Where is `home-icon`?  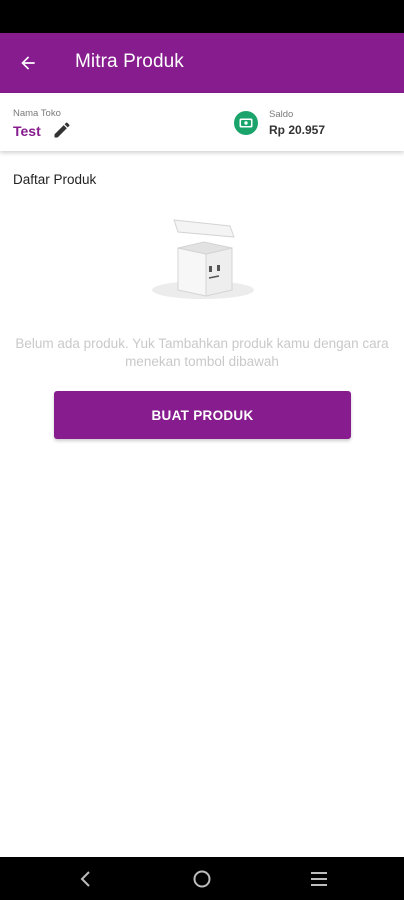 home-icon is located at coordinates (202, 879).